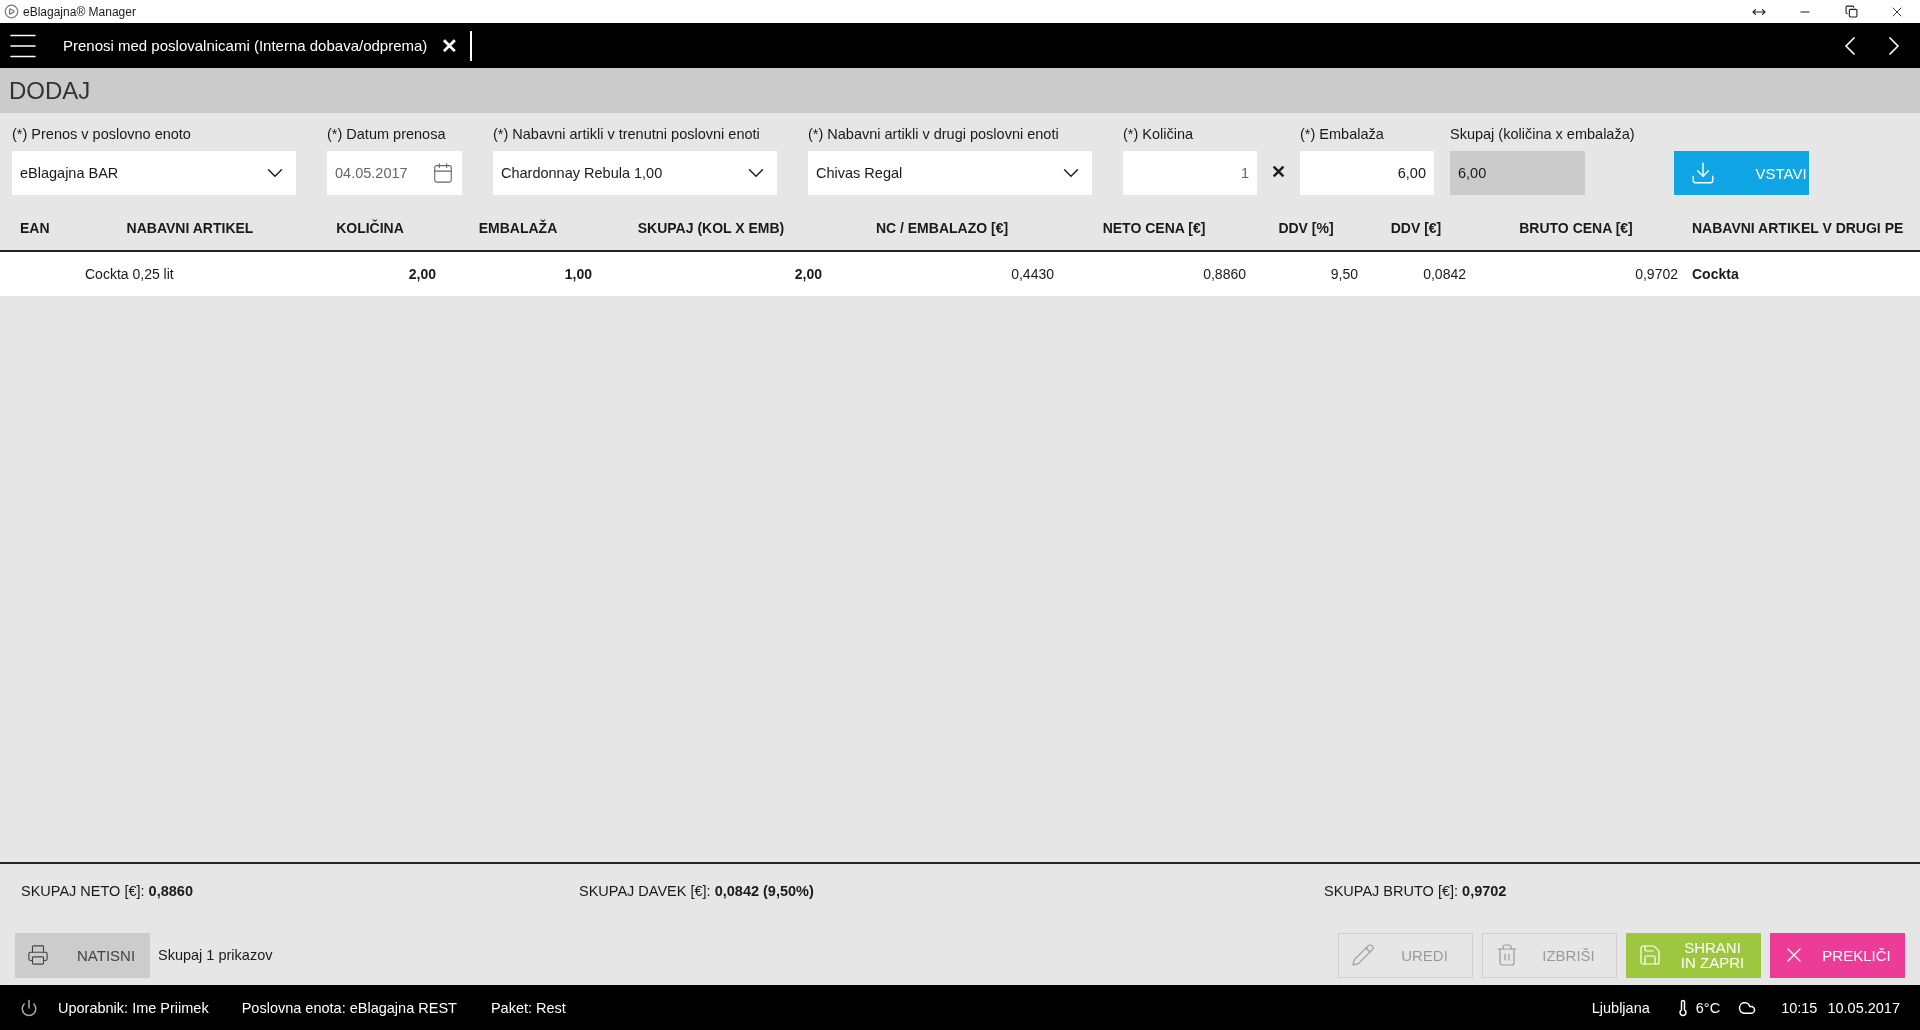 The image size is (1920, 1030). I want to click on multiply-sign: ✕, so click(1278, 172).